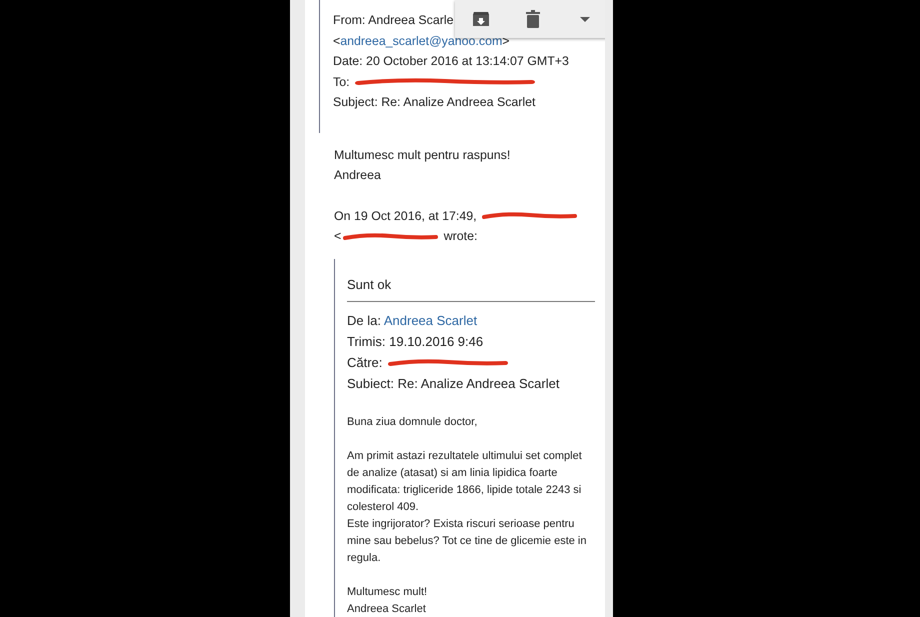  What do you see at coordinates (453, 383) in the screenshot?
I see `message-text: Subiect: Re: Analize Andreea Scarlet` at bounding box center [453, 383].